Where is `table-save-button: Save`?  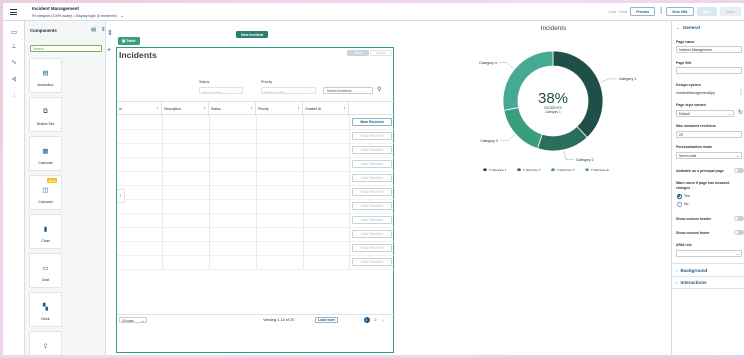 table-save-button: Save is located at coordinates (358, 53).